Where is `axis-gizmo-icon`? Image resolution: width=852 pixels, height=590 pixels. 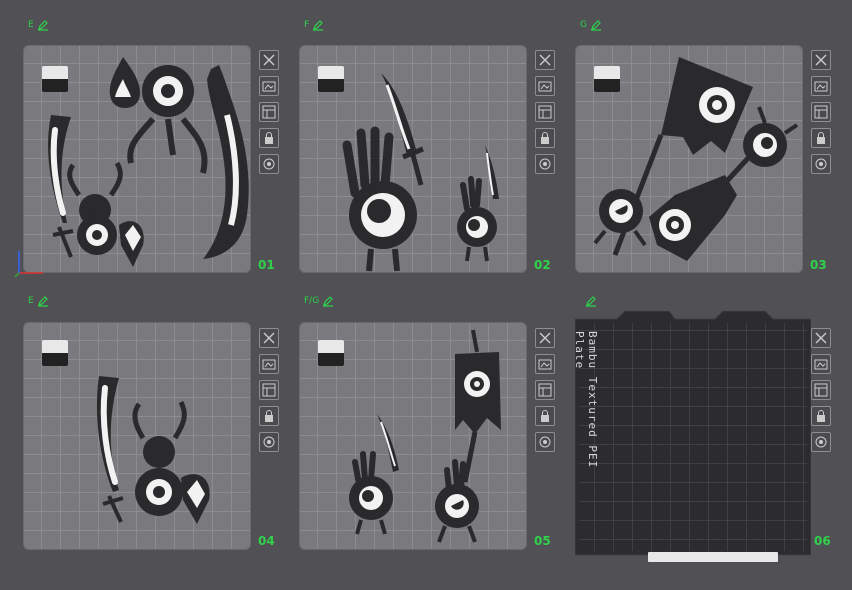 axis-gizmo-icon is located at coordinates (28, 264).